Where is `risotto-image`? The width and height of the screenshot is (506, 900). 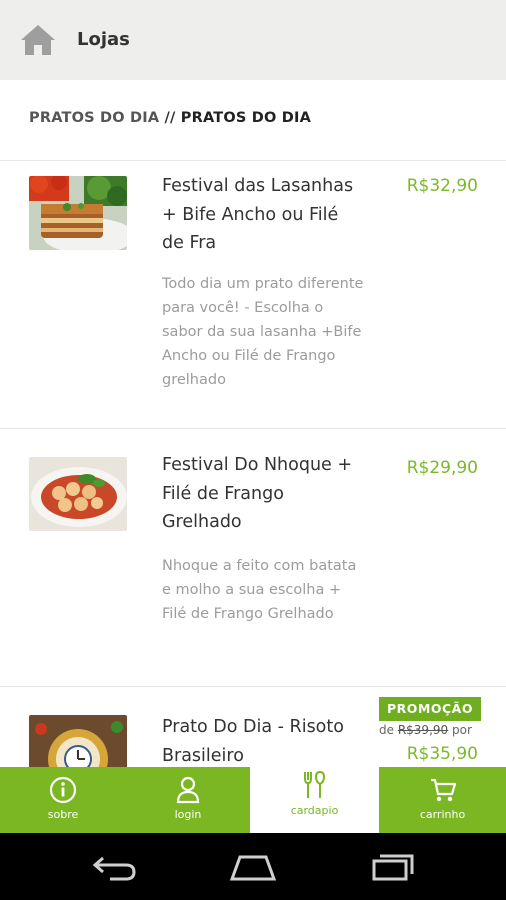
risotto-image is located at coordinates (78, 741).